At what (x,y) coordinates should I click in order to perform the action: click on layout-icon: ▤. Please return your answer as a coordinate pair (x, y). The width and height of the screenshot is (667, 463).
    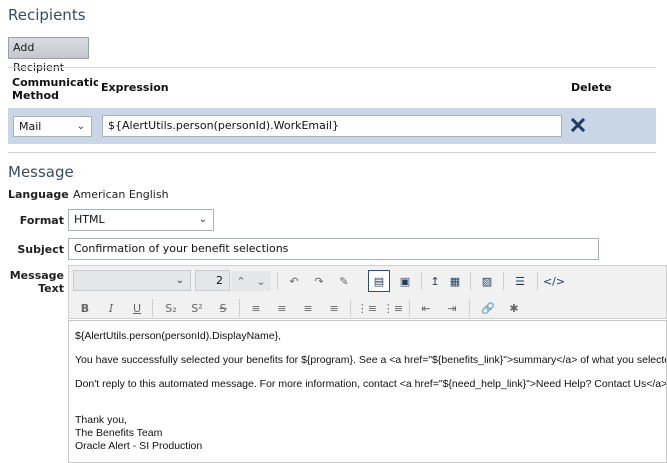
    Looking at the image, I should click on (379, 281).